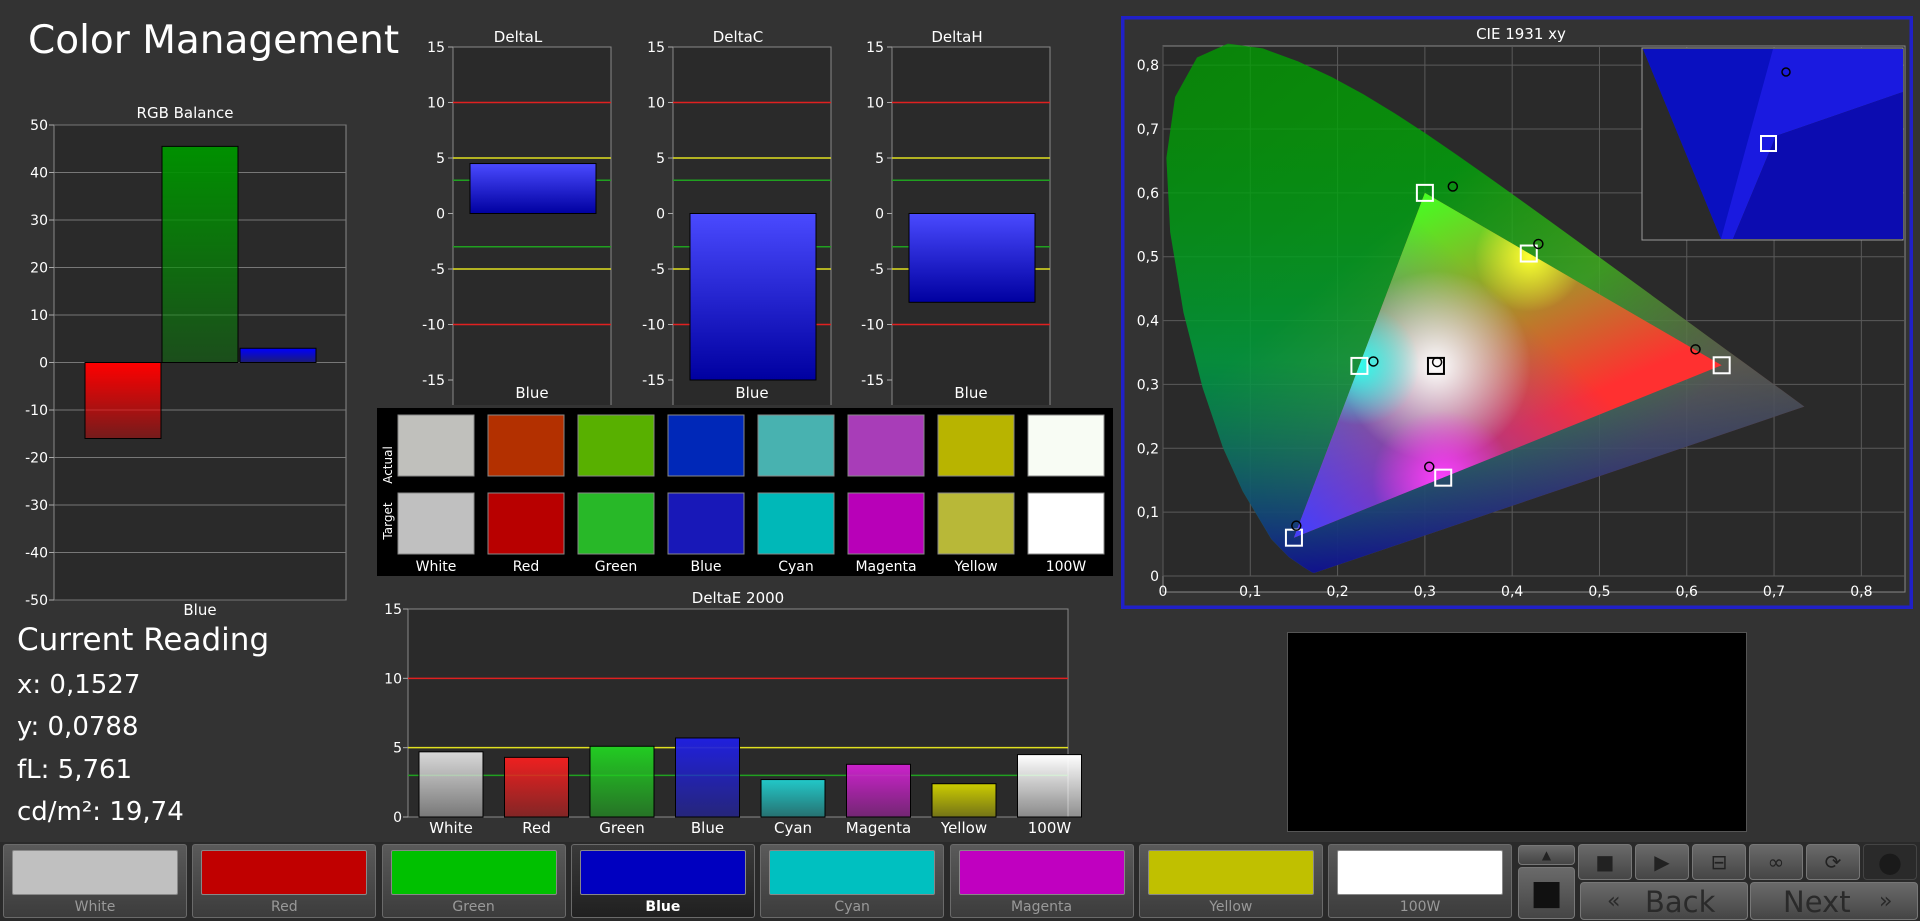 This screenshot has width=1920, height=921. Describe the element at coordinates (796, 567) in the screenshot. I see `swatch-name-label: Cyan` at that location.